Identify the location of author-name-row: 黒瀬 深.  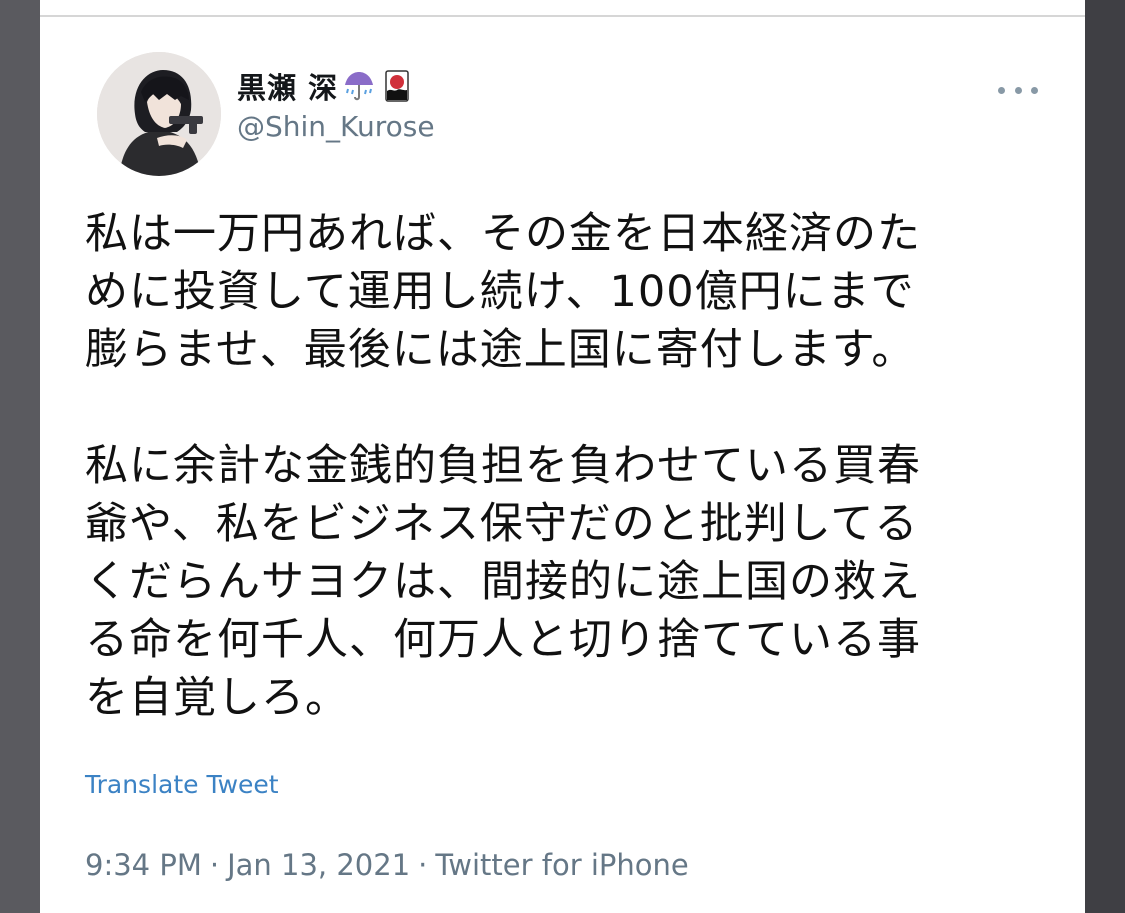
(325, 86).